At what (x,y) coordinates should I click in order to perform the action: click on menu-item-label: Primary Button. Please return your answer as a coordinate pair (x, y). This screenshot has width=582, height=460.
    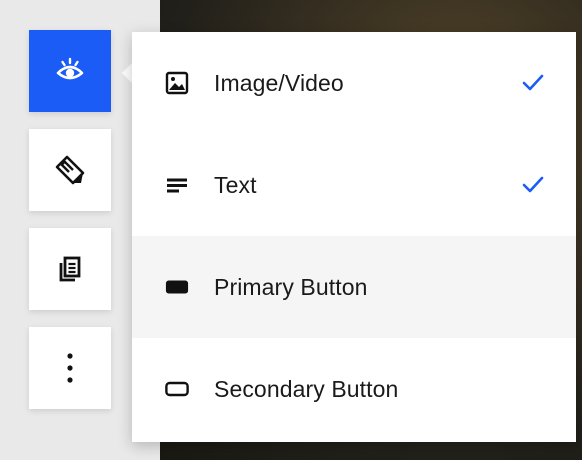
    Looking at the image, I should click on (291, 286).